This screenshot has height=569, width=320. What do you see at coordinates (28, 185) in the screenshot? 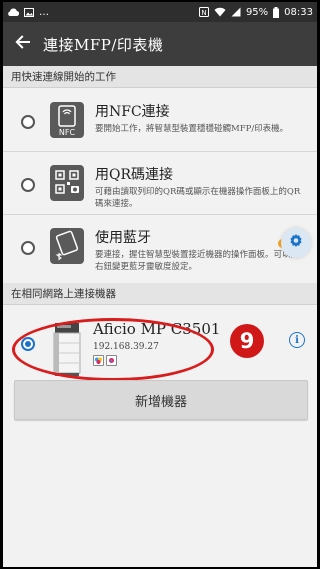
I see `qr-radio` at bounding box center [28, 185].